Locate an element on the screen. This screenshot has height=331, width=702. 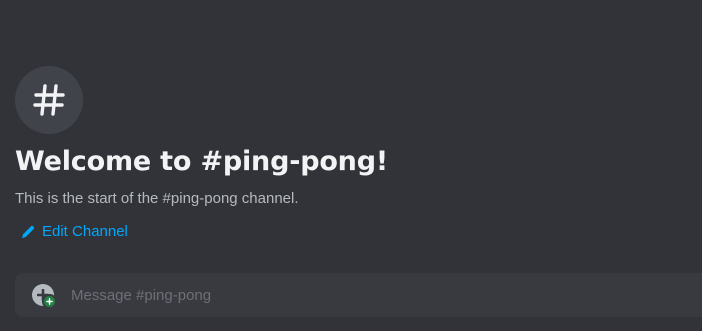
edit-channel-button: Edit Channel is located at coordinates (74, 232).